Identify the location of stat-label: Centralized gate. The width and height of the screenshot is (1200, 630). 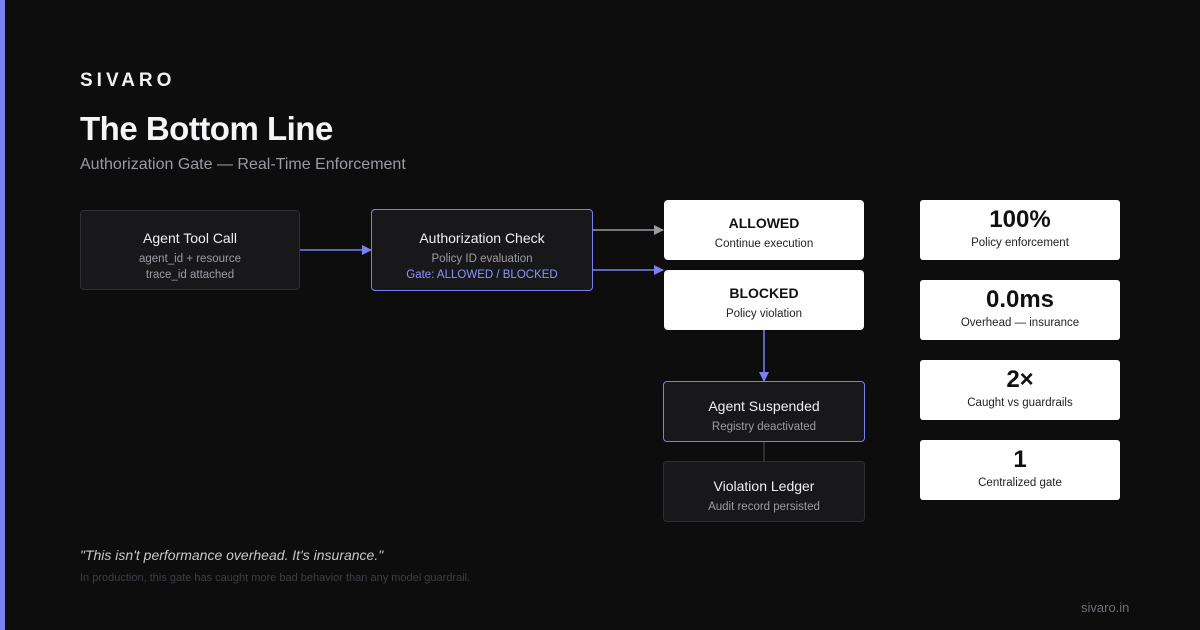
(1020, 483).